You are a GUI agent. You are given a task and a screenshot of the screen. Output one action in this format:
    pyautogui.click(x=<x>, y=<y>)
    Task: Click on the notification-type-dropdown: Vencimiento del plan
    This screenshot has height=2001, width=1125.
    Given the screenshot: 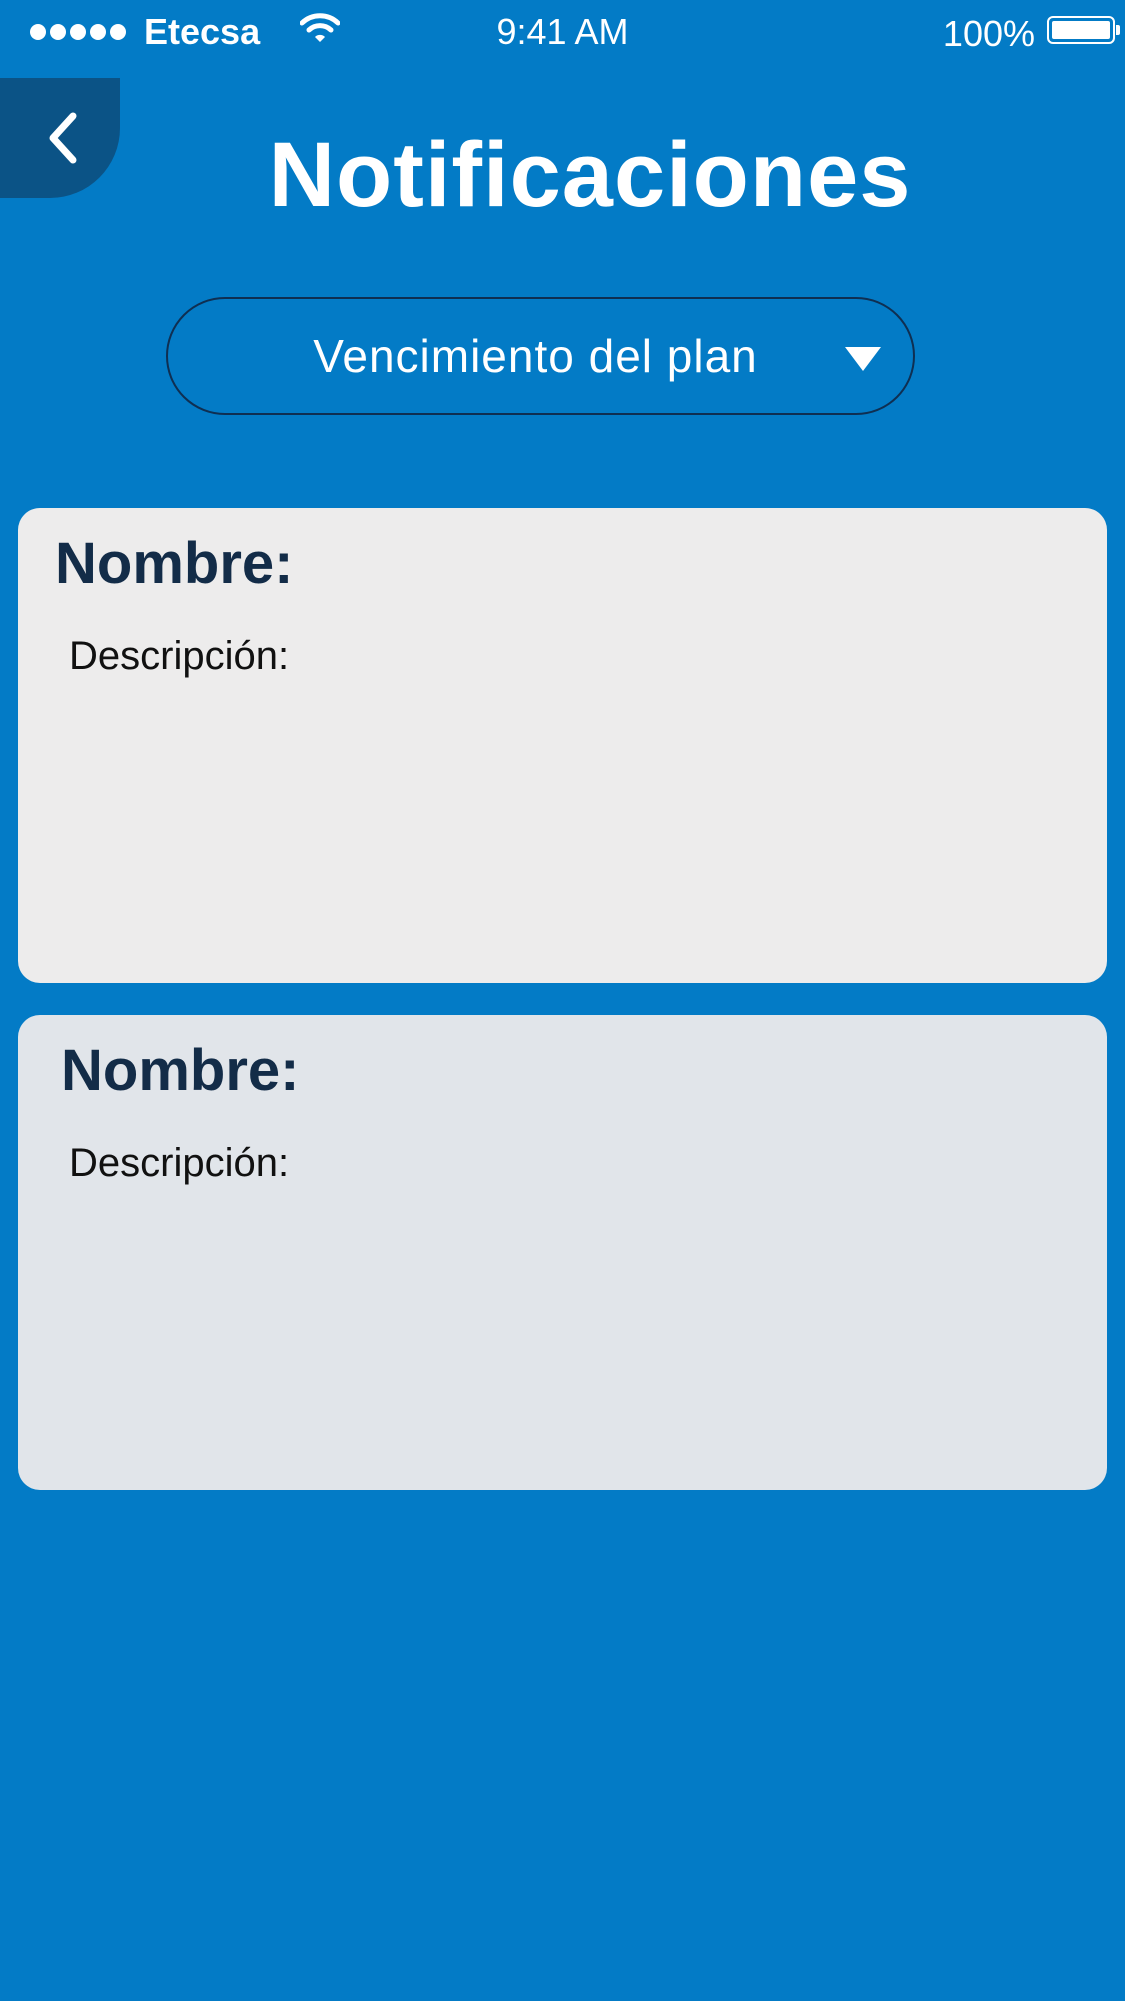 What is the action you would take?
    pyautogui.click(x=540, y=356)
    